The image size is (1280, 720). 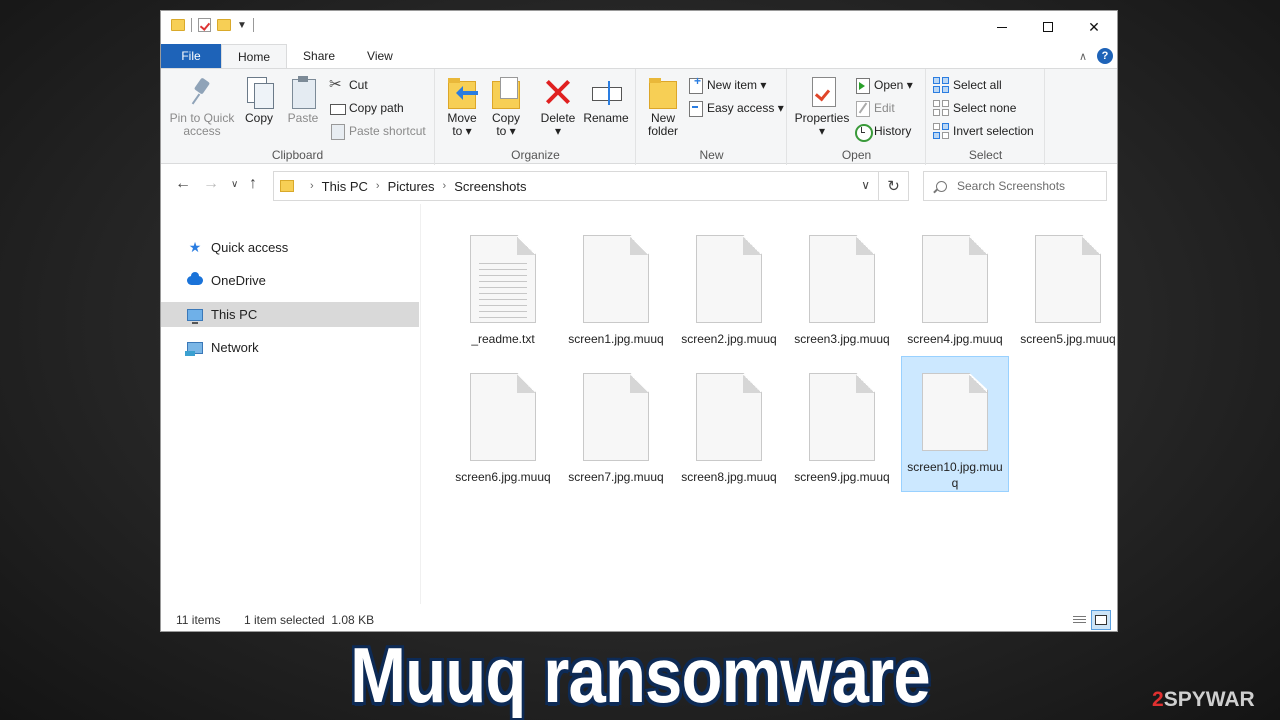 What do you see at coordinates (462, 131) in the screenshot?
I see `move-to-label-line2: to ▾` at bounding box center [462, 131].